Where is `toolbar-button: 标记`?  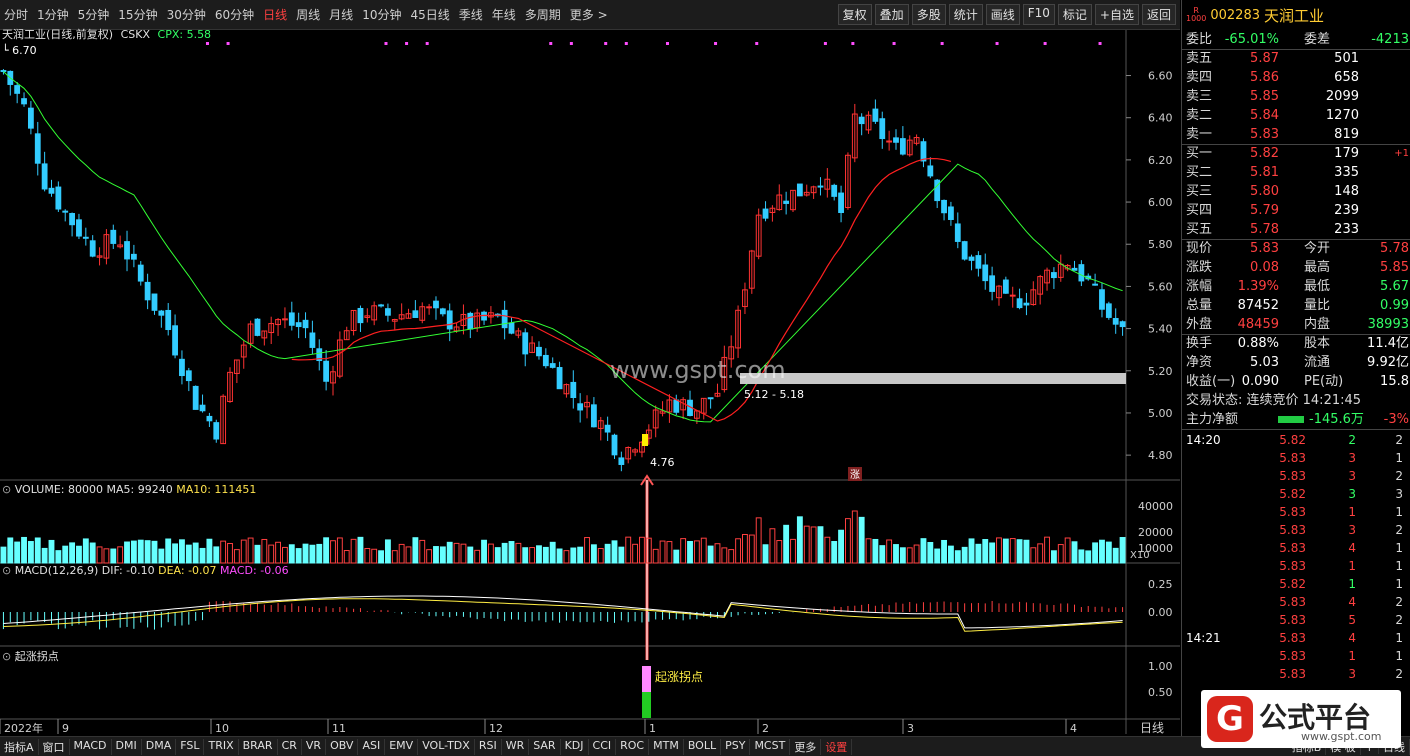
toolbar-button: 标记 is located at coordinates (1074, 14).